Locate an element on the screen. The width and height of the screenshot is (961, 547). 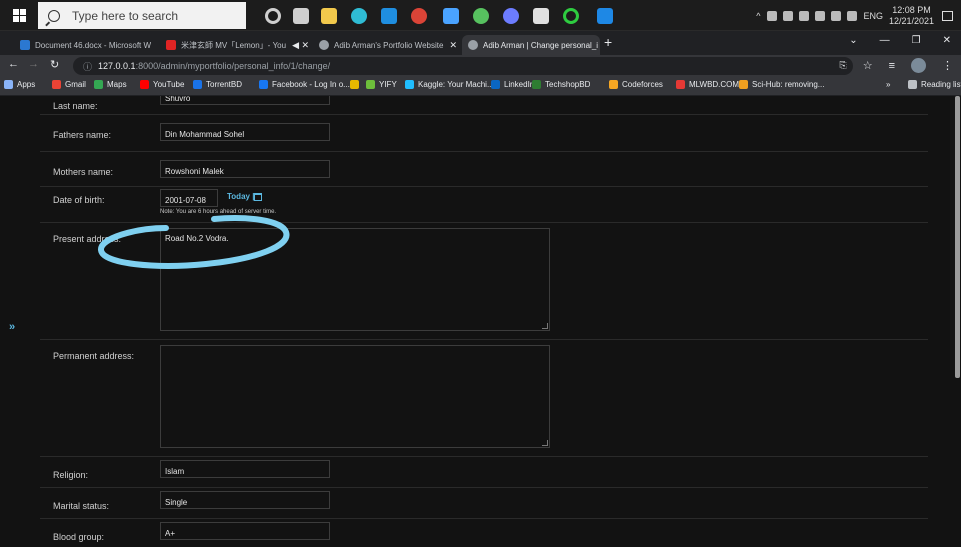
permanent-address-textarea is located at coordinates (355, 396).